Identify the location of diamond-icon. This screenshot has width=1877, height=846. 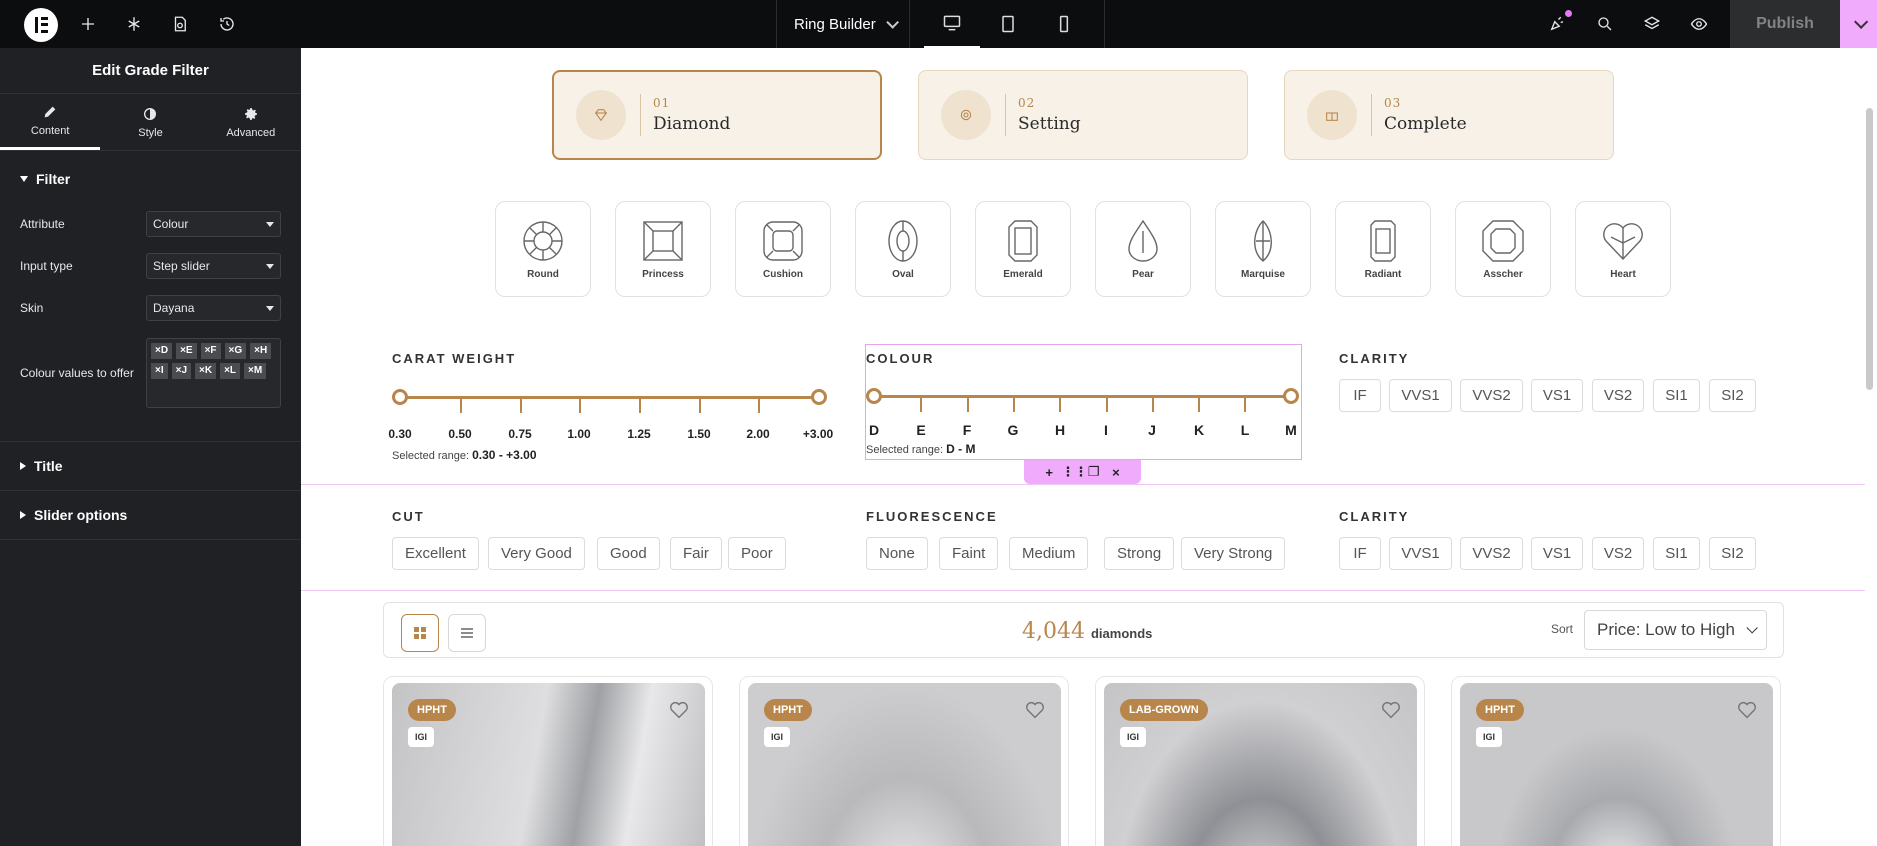
(601, 115).